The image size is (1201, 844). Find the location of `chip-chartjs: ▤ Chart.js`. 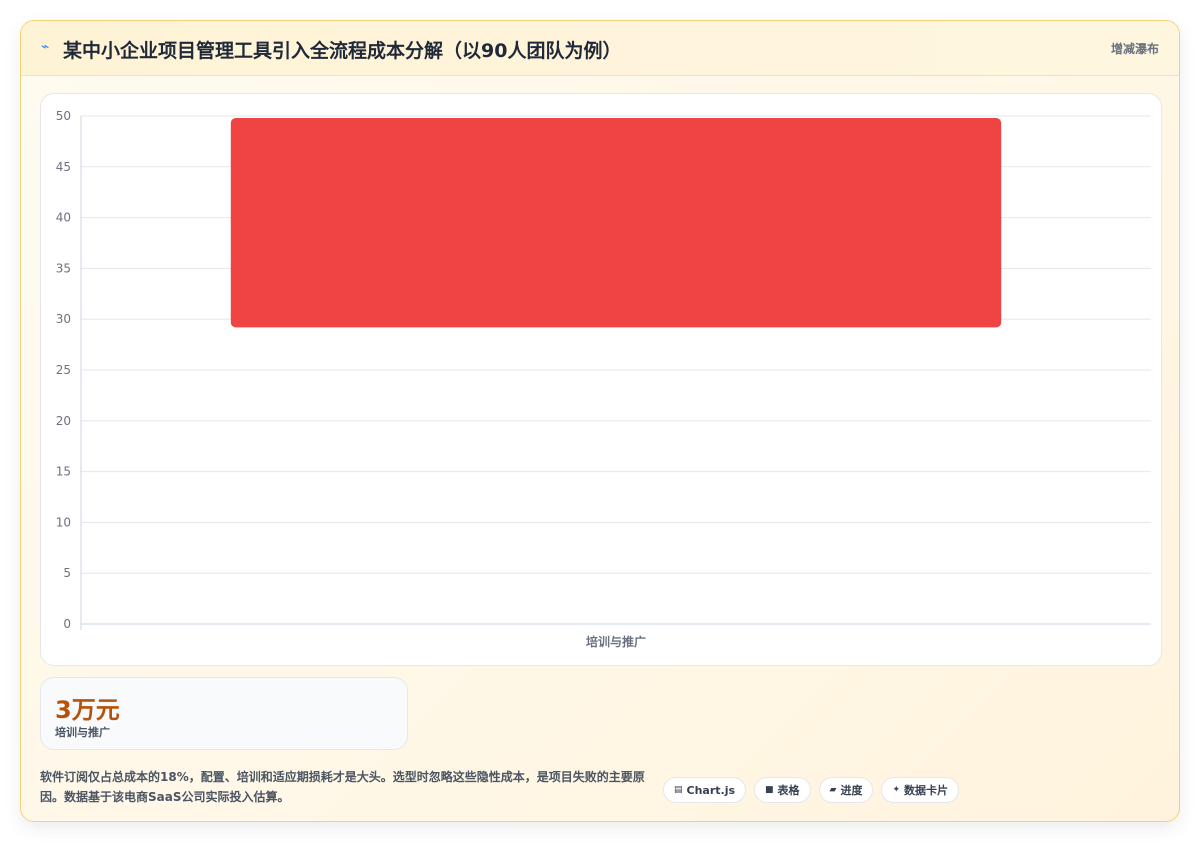

chip-chartjs: ▤ Chart.js is located at coordinates (705, 790).